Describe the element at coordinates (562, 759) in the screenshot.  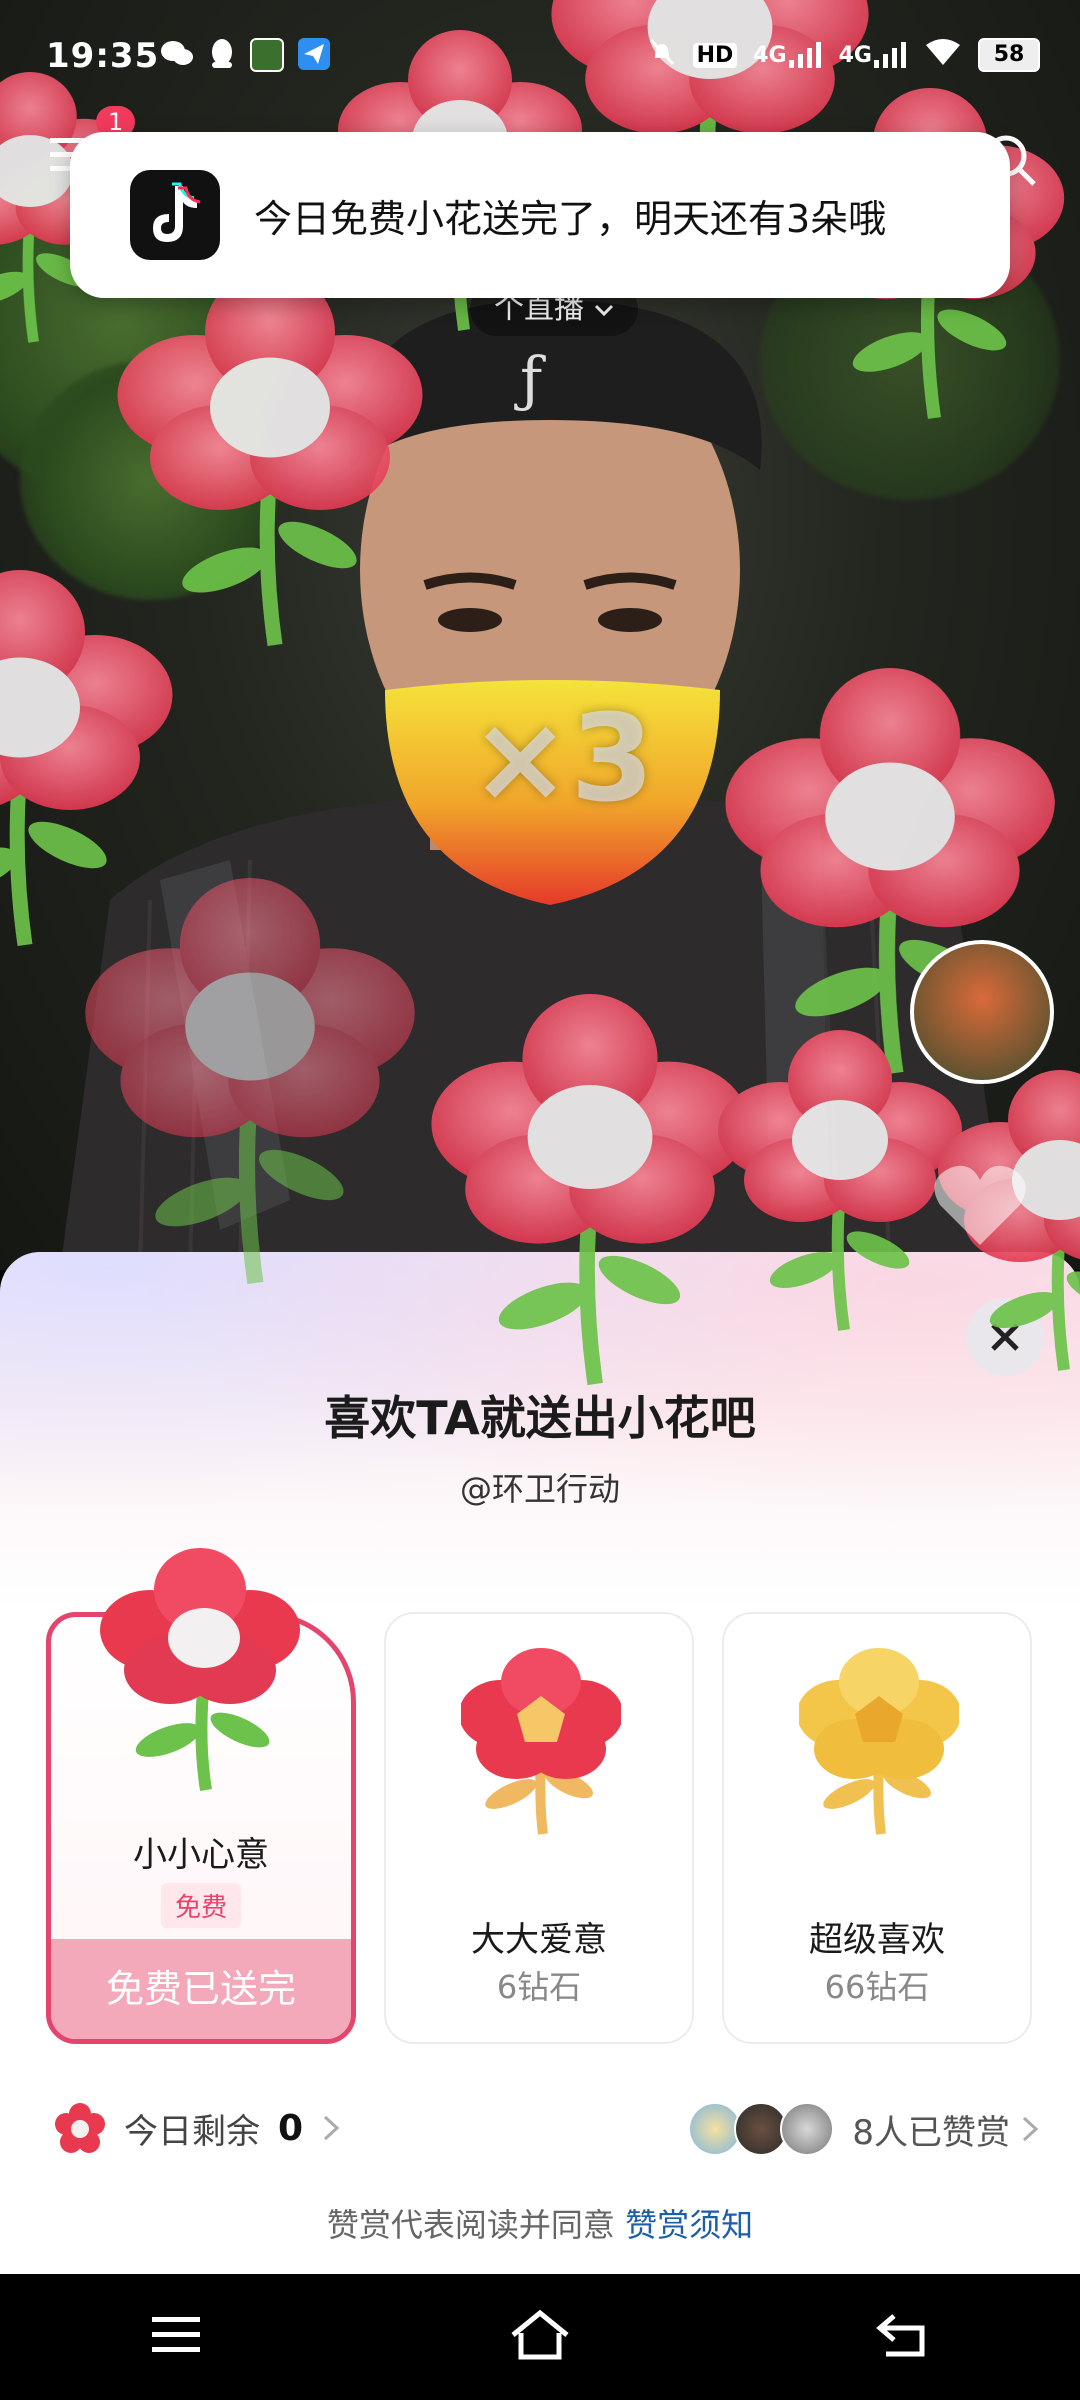
I see `gift-multiplier: ×3` at that location.